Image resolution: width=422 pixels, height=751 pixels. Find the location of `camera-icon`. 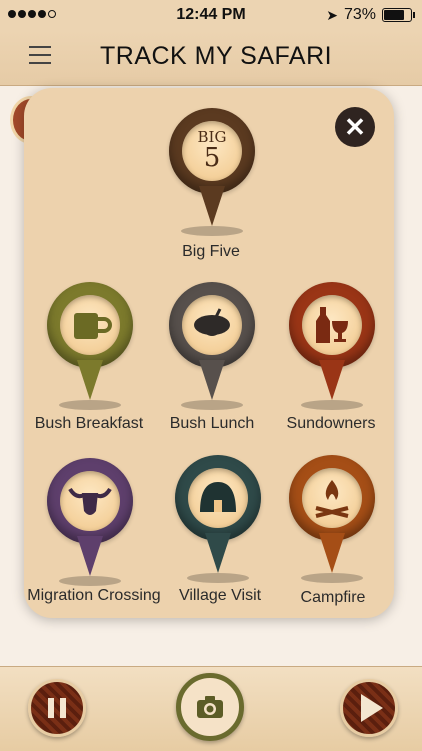

camera-icon is located at coordinates (210, 707).